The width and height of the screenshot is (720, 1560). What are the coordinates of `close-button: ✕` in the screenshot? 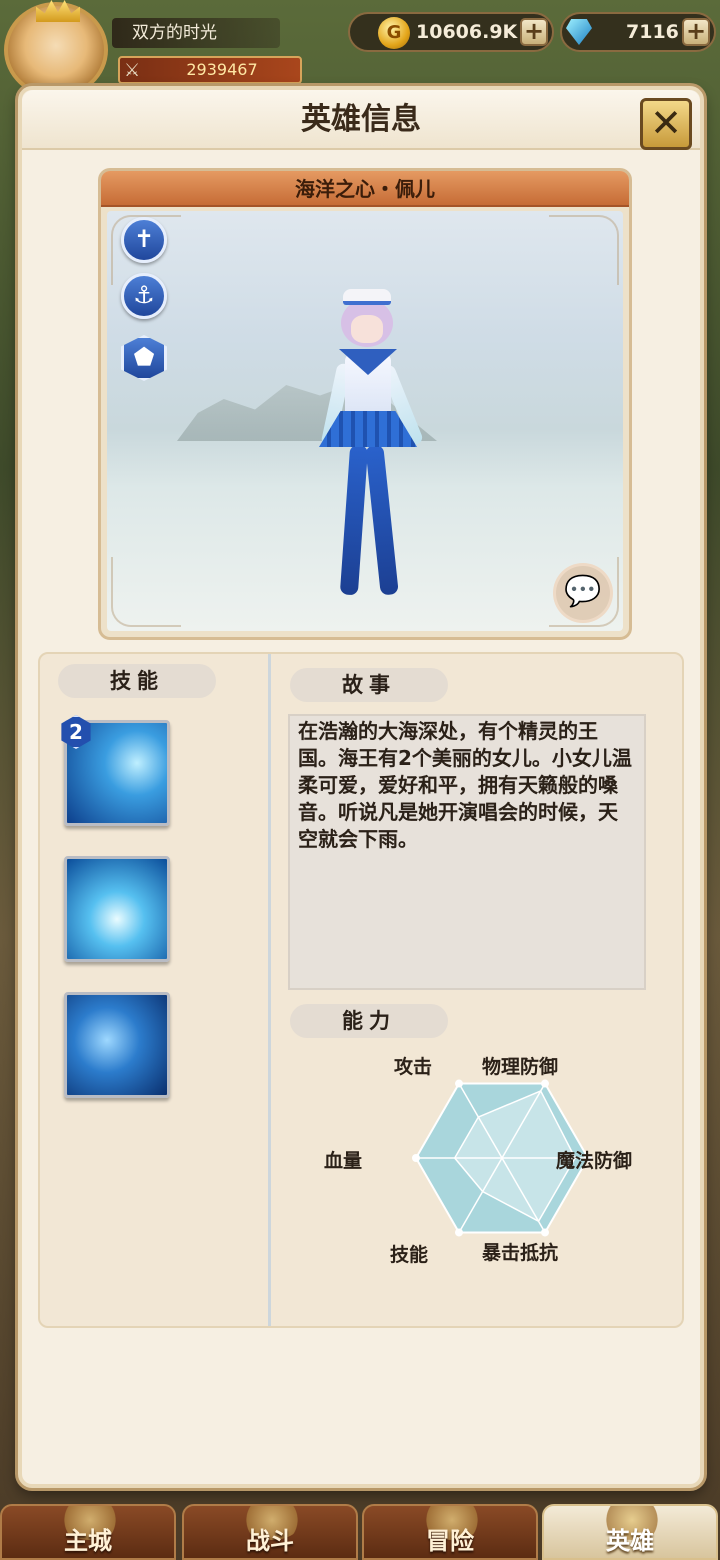 It's located at (666, 124).